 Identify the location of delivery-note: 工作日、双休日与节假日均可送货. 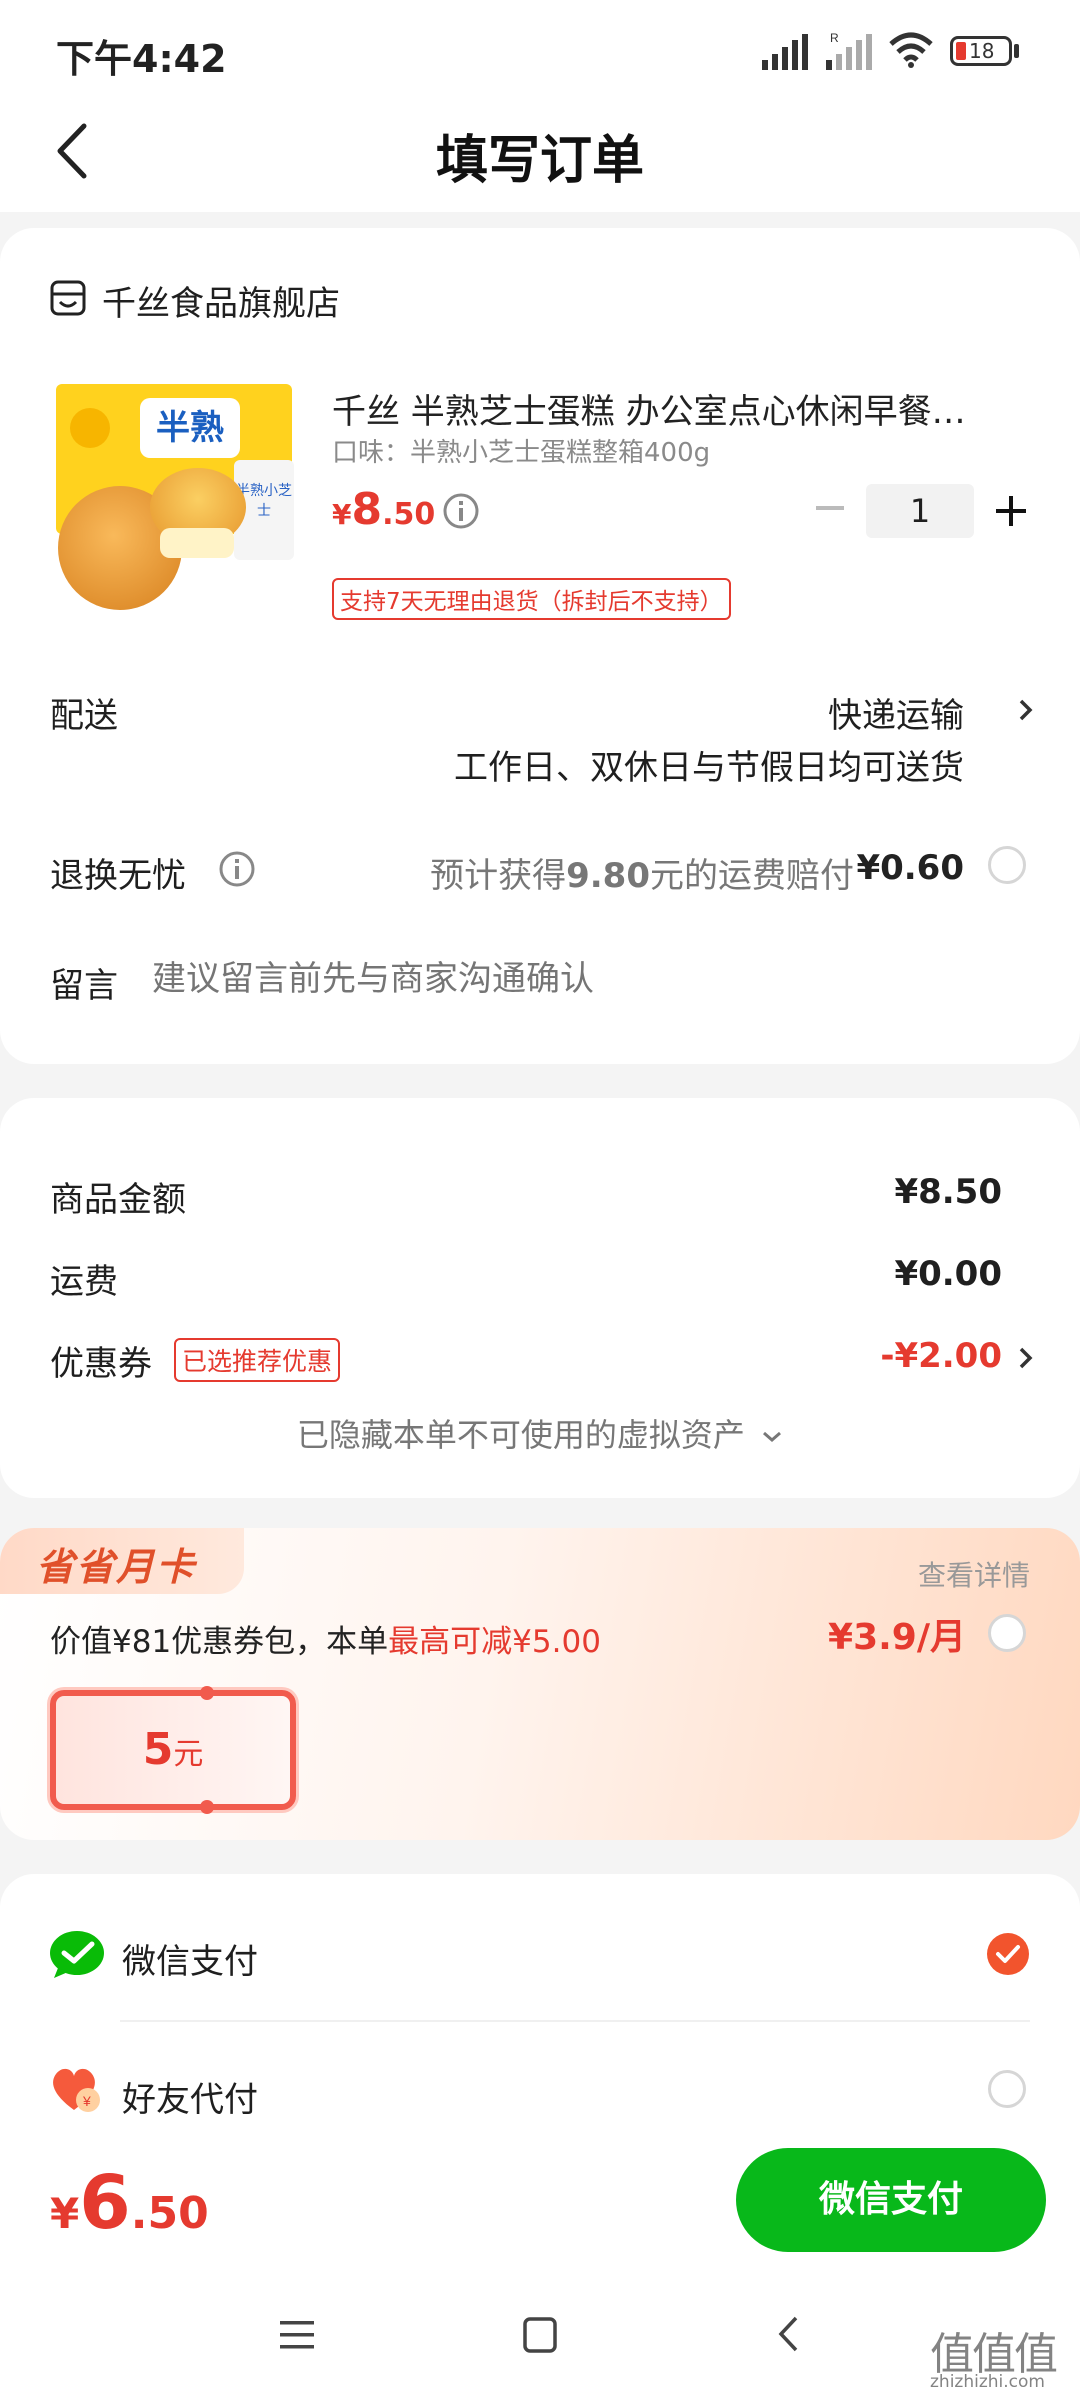
(709, 768).